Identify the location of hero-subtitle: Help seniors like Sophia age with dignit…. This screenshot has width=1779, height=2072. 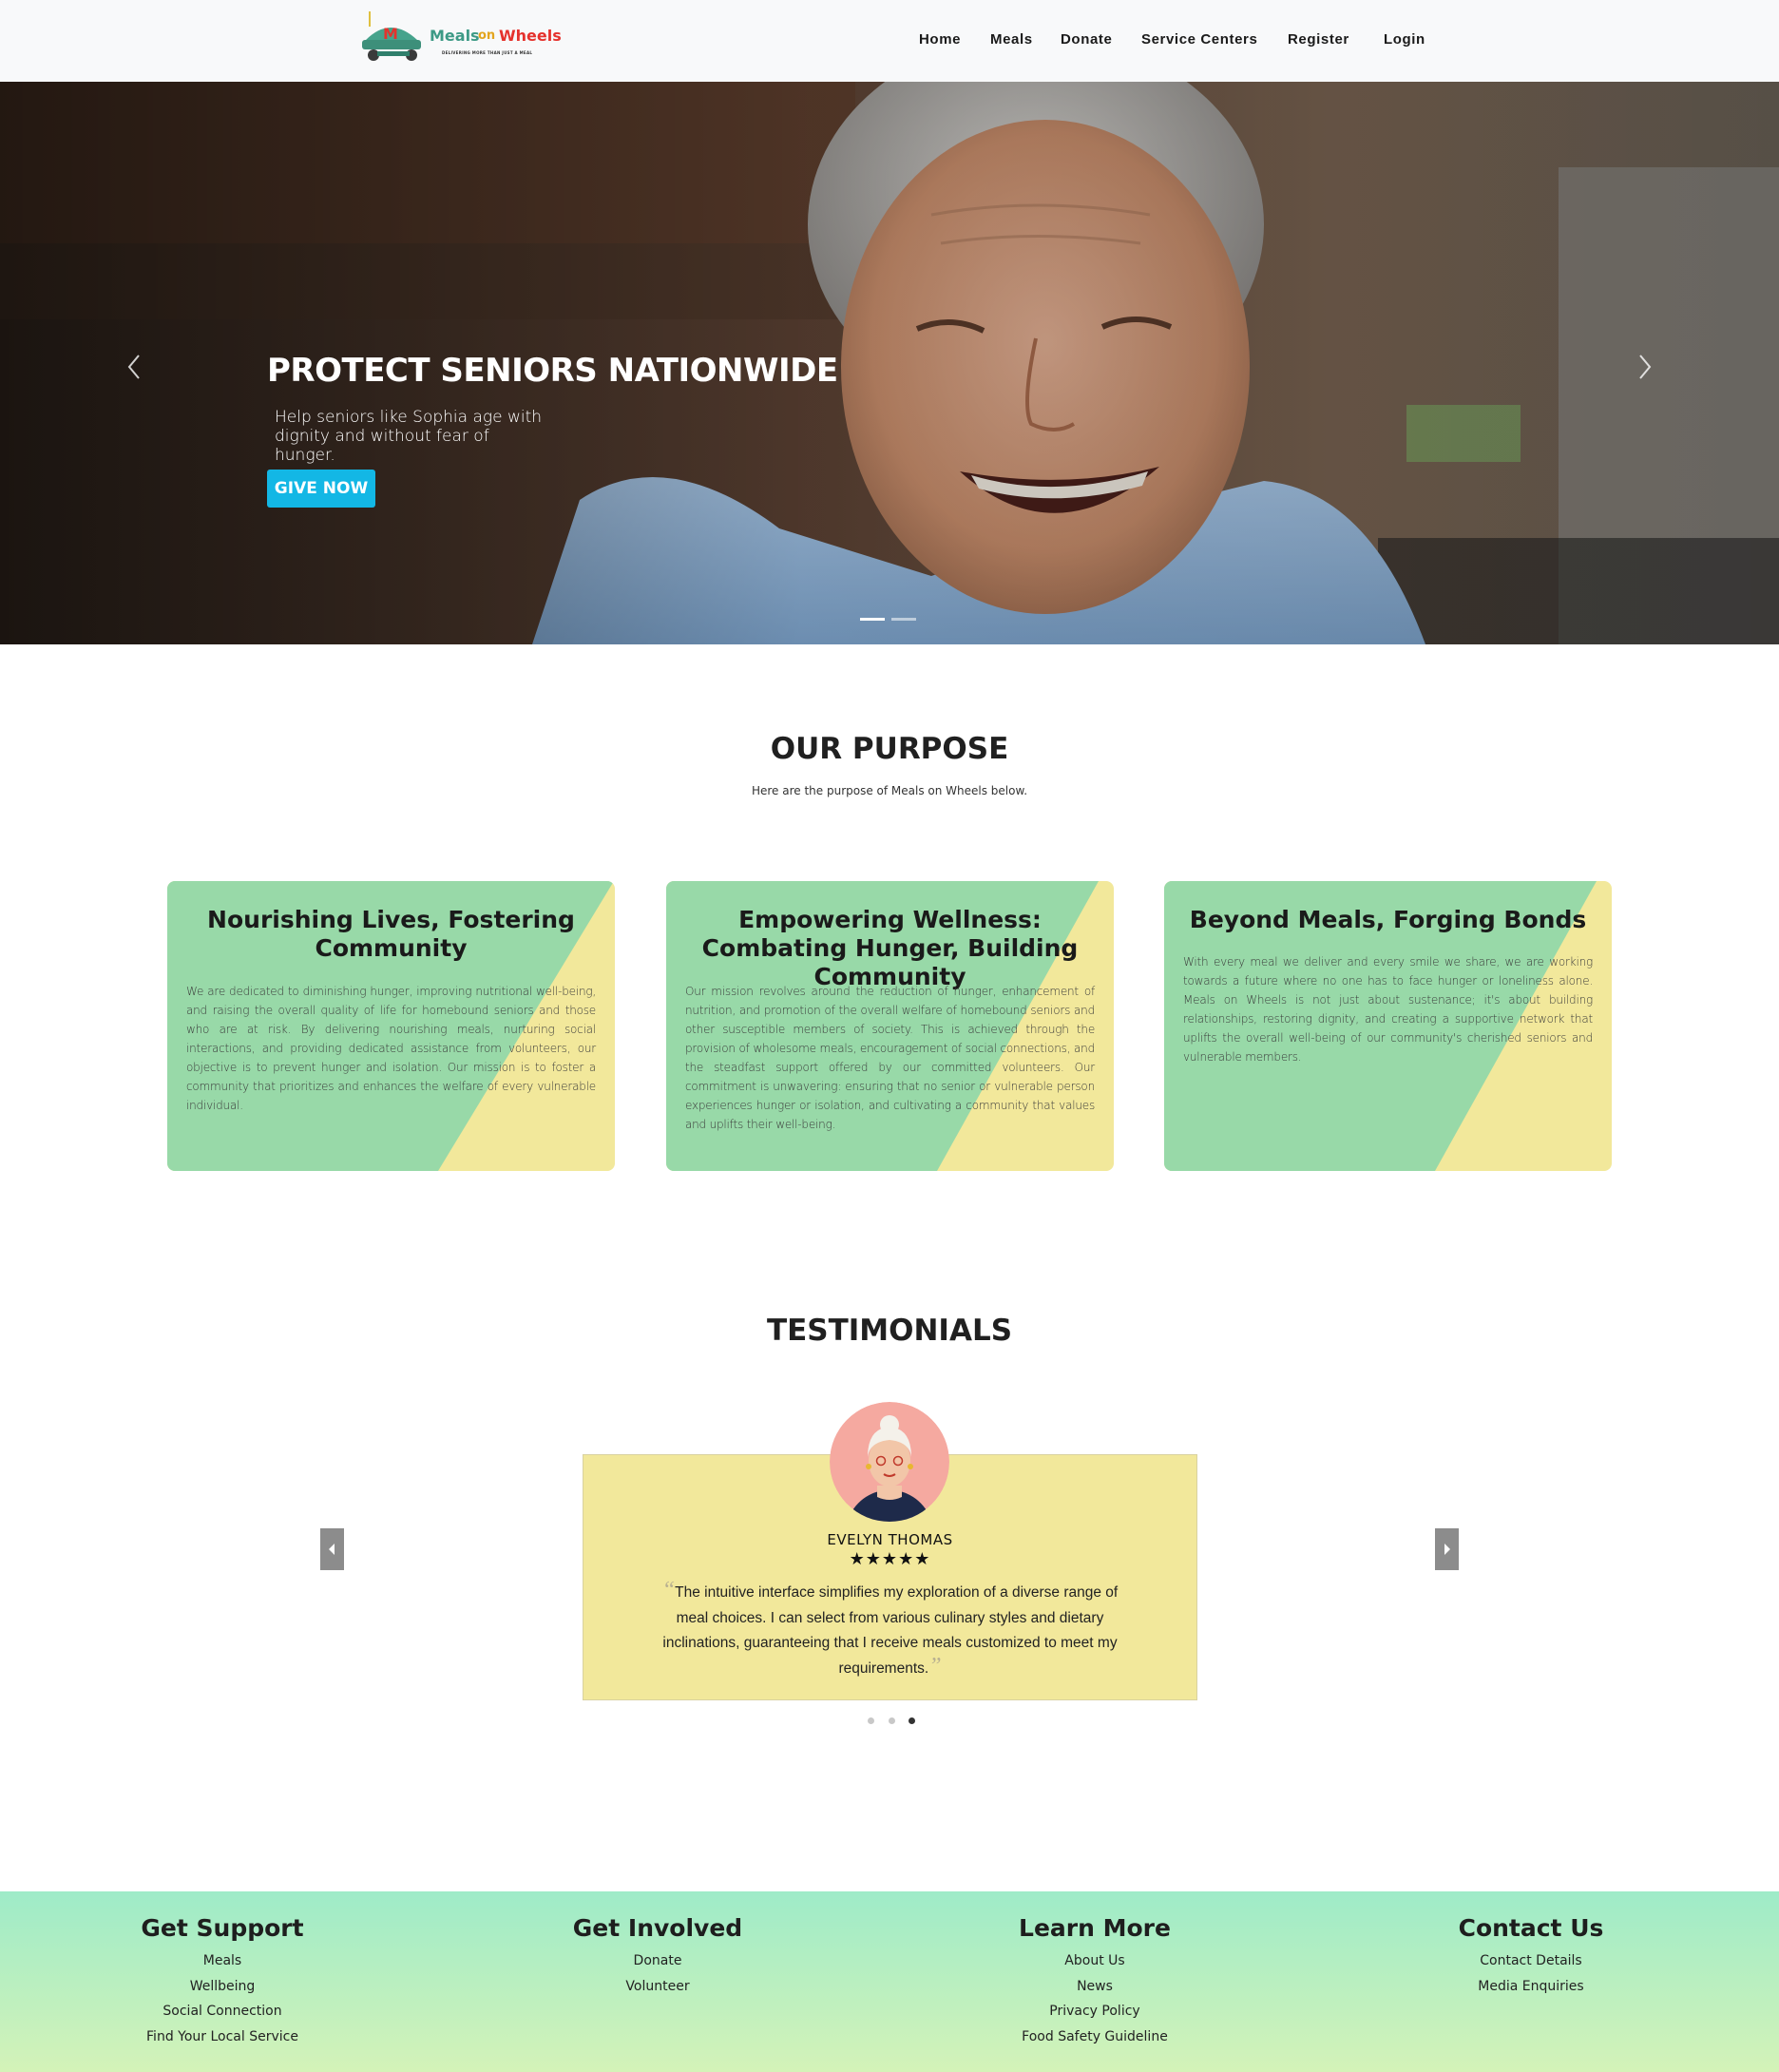
(409, 437).